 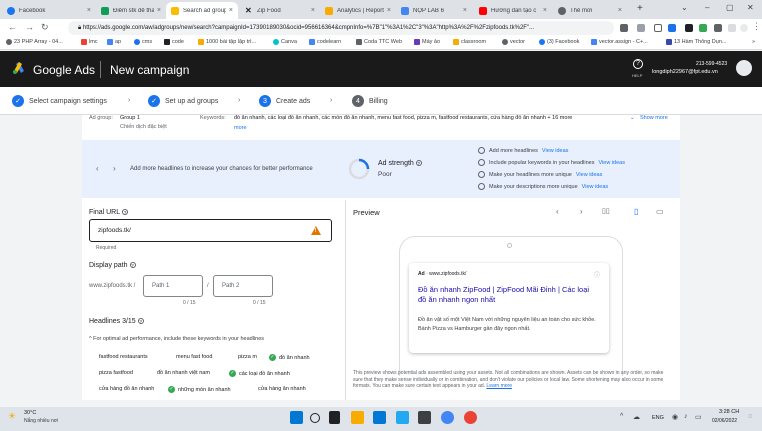 What do you see at coordinates (284, 101) in the screenshot?
I see `step-create-ads: 3 Create ads` at bounding box center [284, 101].